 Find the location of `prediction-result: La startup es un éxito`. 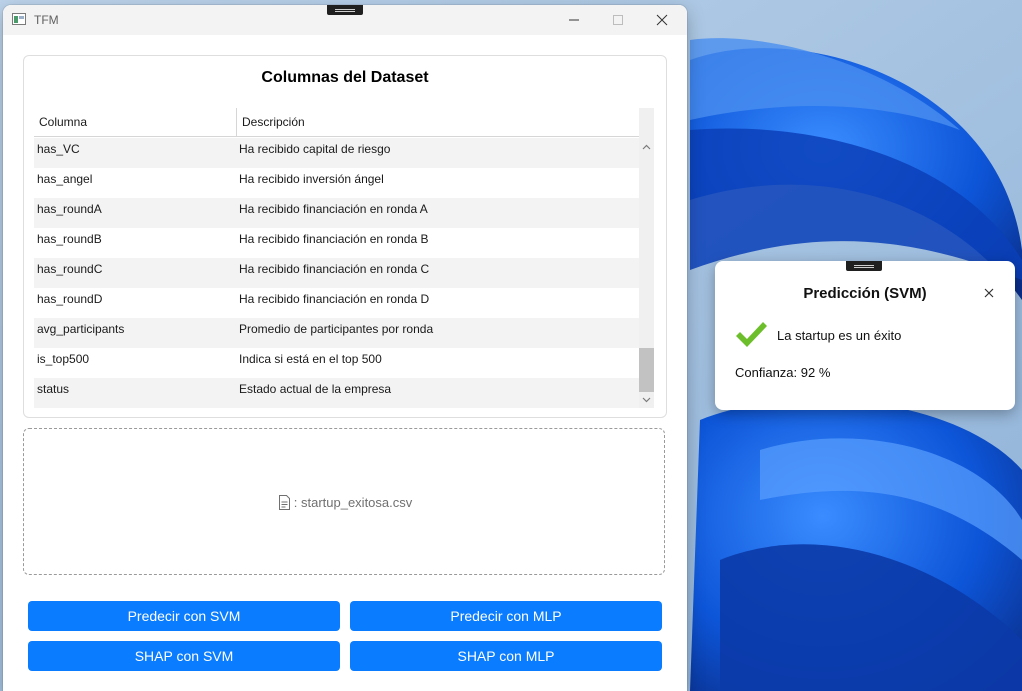

prediction-result: La startup es un éxito is located at coordinates (839, 335).